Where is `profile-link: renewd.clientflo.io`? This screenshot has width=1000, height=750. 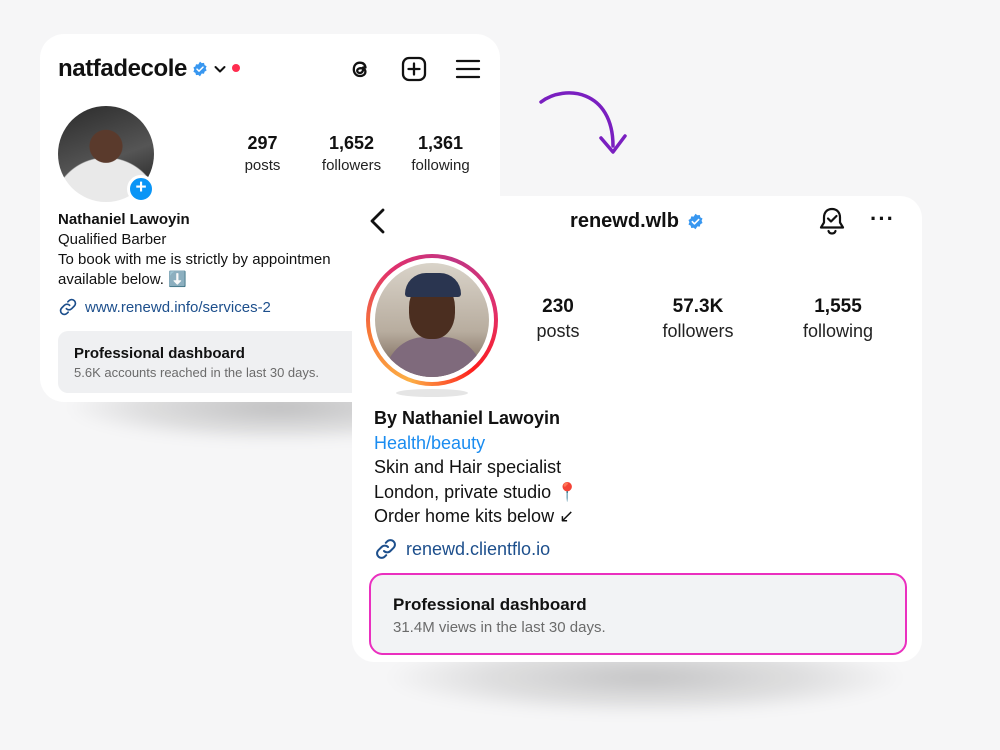 profile-link: renewd.clientflo.io is located at coordinates (462, 549).